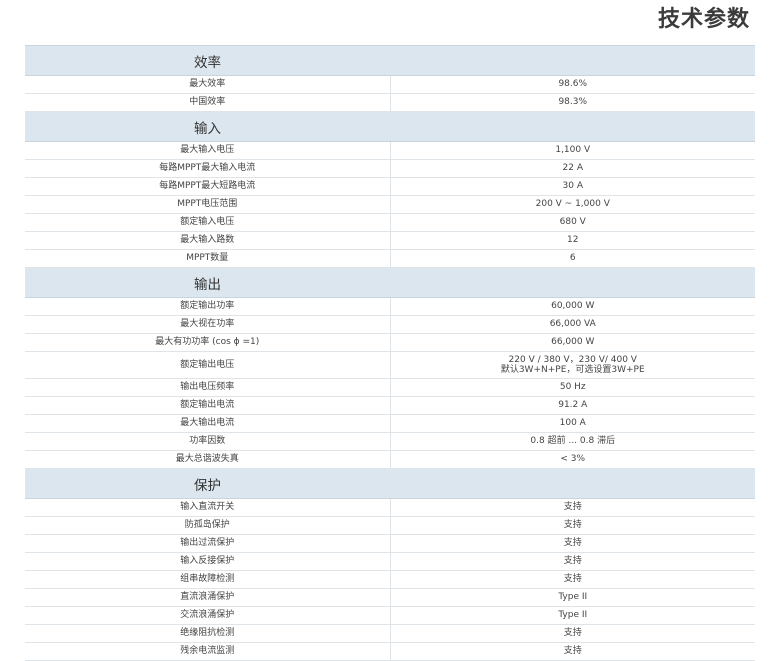 This screenshot has width=784, height=661. I want to click on param-value: 0.8 超前 ... 0.8 滞后, so click(572, 441).